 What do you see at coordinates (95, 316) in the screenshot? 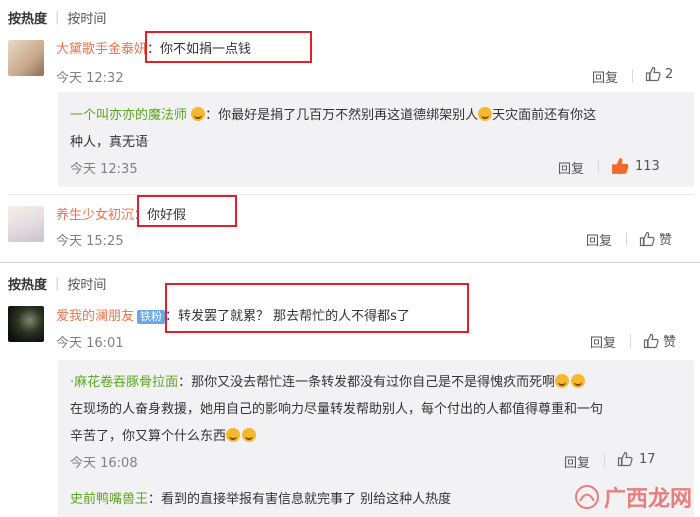
I see `comment-username: 爱我的澜朋友` at bounding box center [95, 316].